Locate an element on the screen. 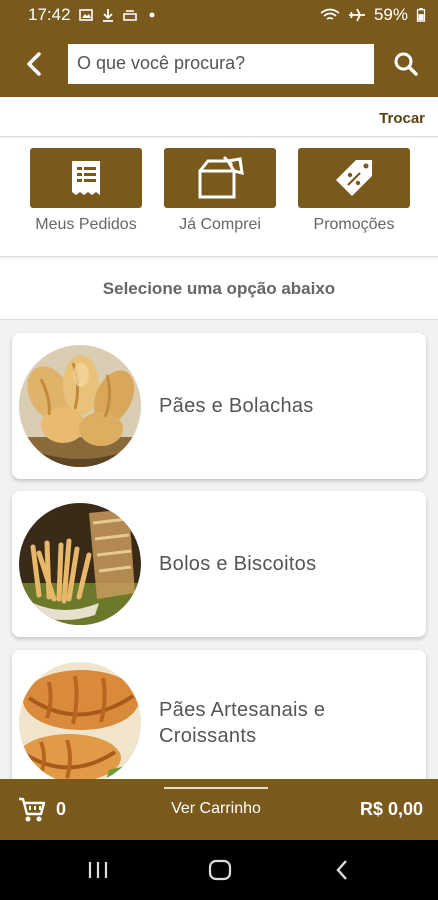 This screenshot has height=900, width=438. airplane-icon is located at coordinates (356, 15).